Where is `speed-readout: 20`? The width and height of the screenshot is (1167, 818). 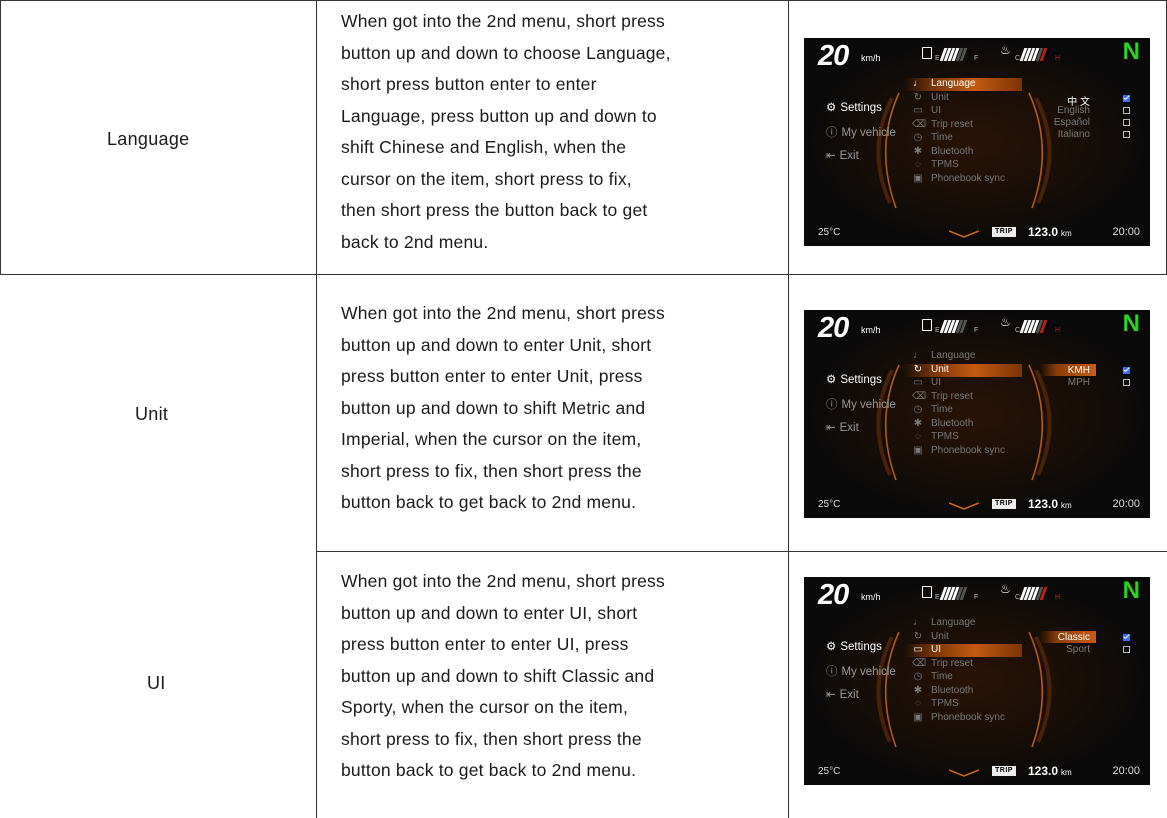
speed-readout: 20 is located at coordinates (833, 328).